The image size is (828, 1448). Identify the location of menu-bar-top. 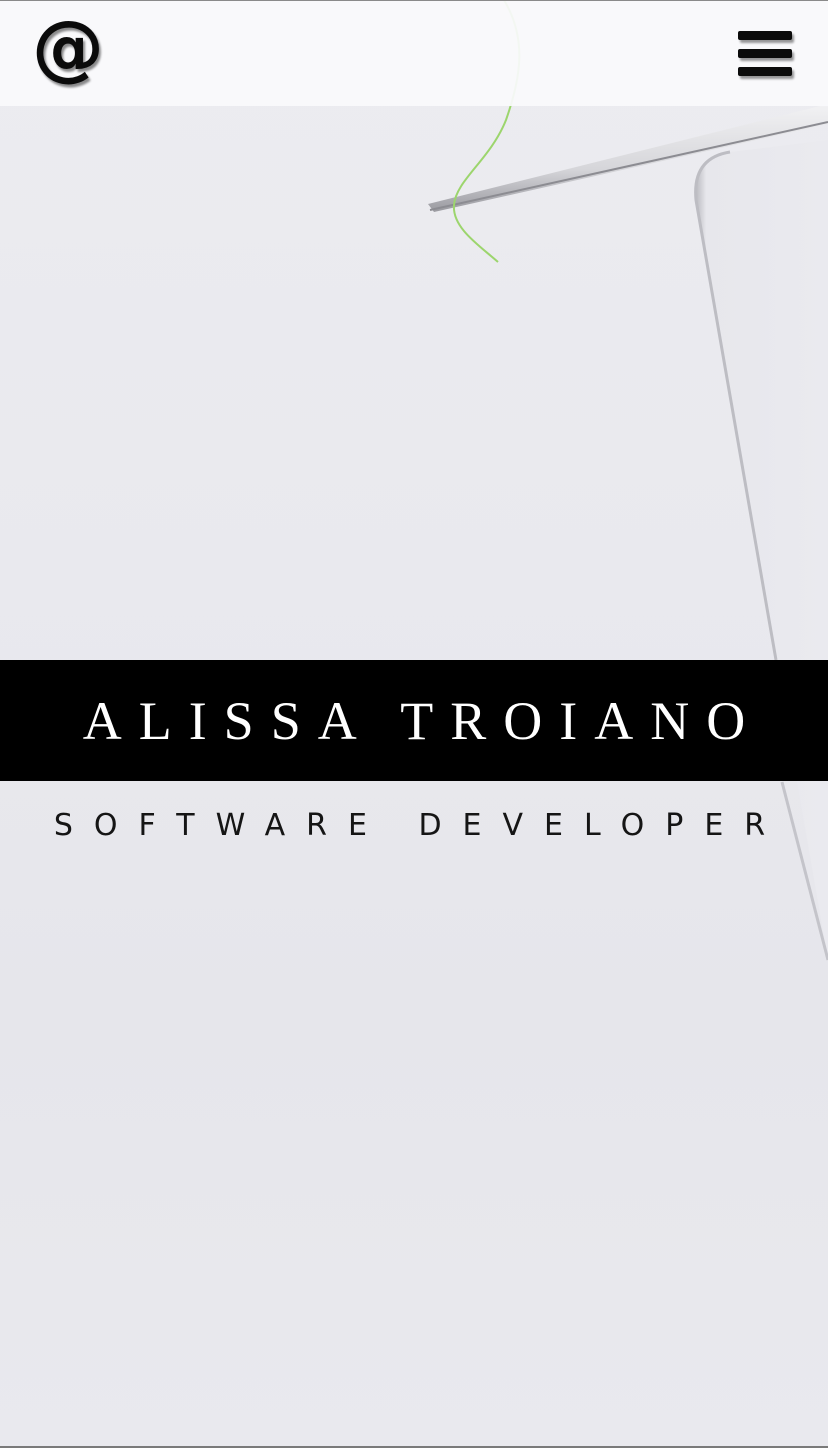
(765, 35).